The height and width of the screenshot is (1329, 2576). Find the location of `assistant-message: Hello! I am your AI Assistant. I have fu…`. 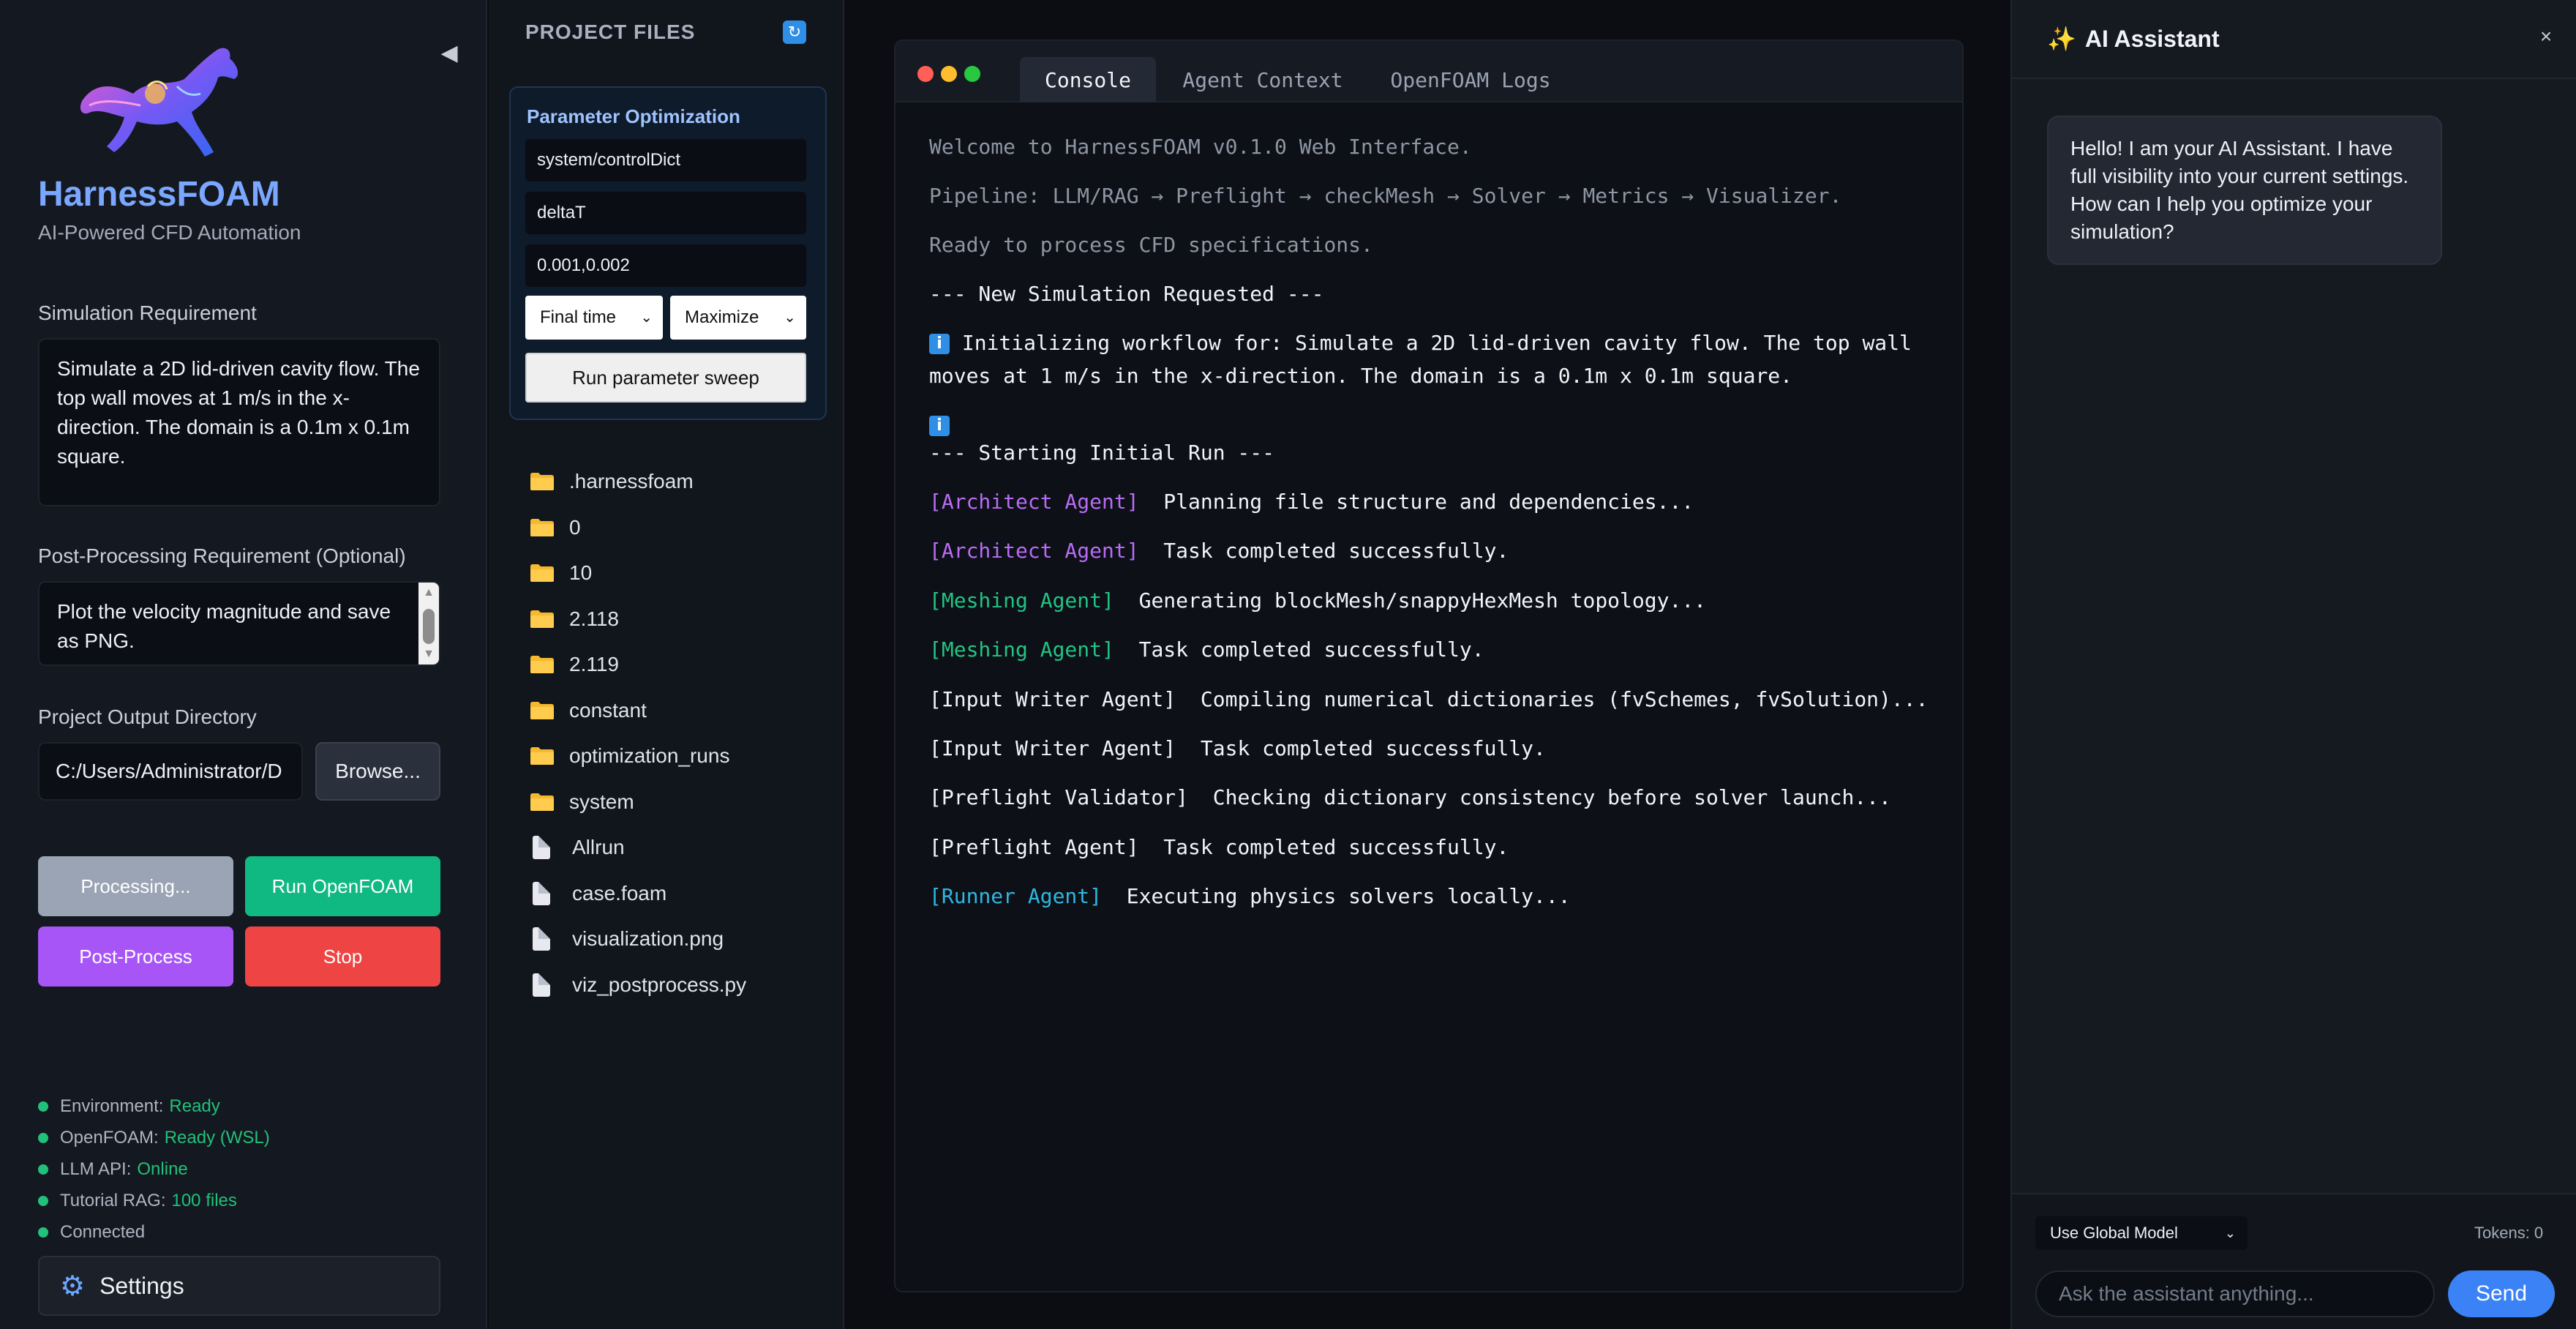

assistant-message: Hello! I am your AI Assistant. I have fu… is located at coordinates (2244, 190).